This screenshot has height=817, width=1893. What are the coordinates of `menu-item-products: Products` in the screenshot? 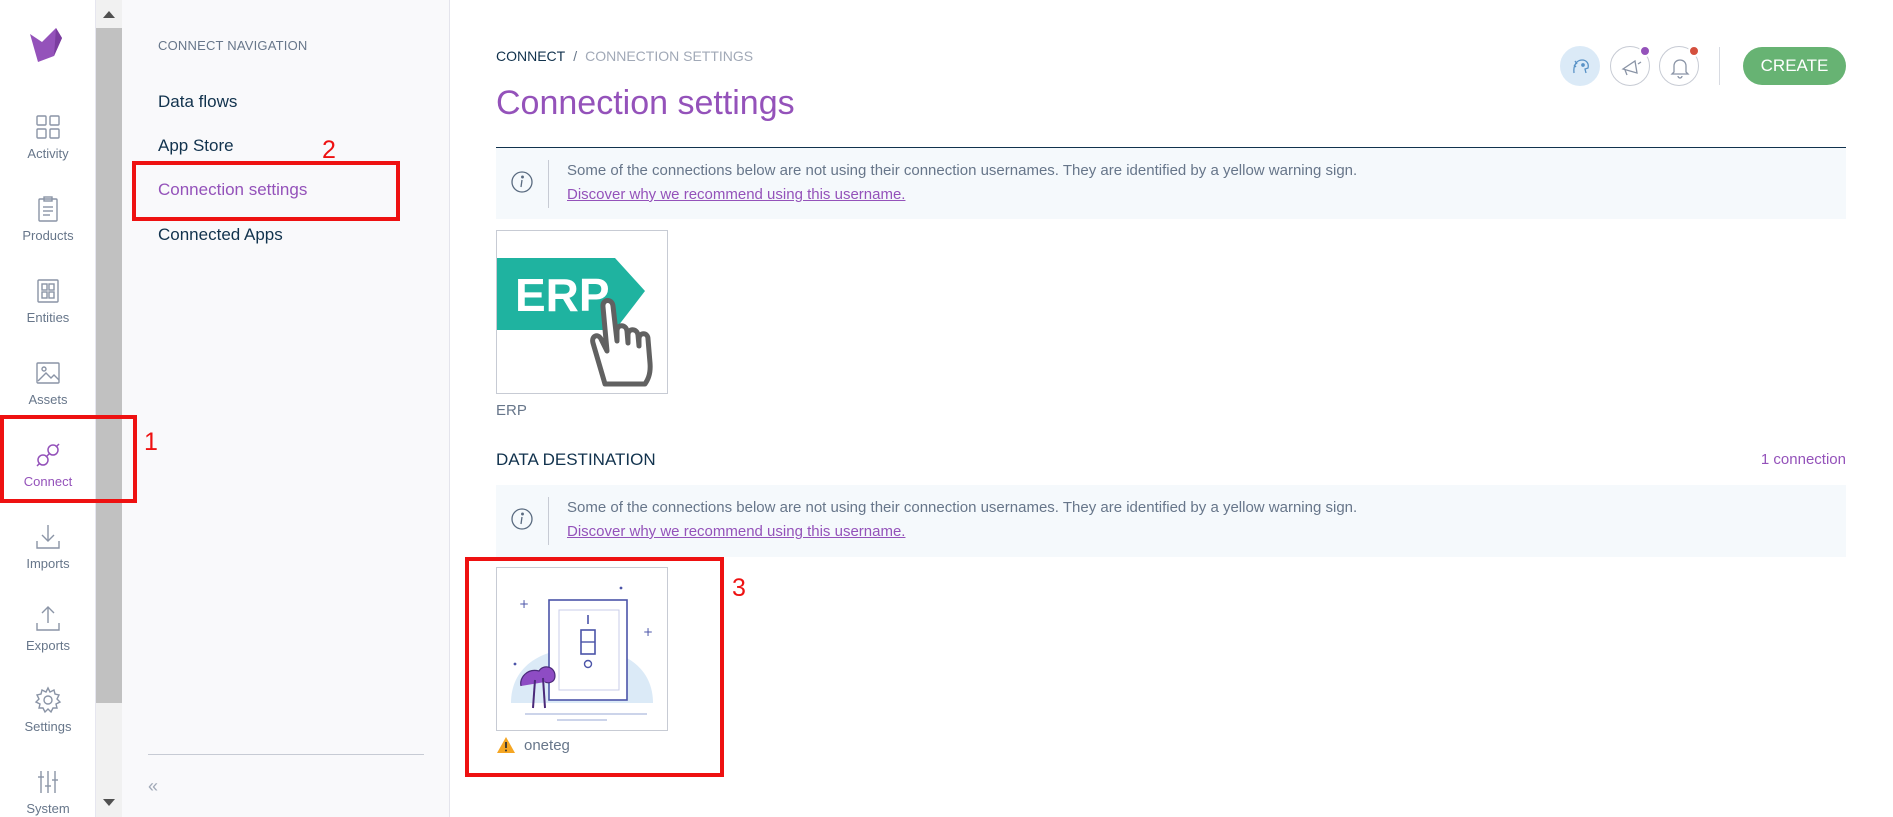 It's located at (48, 225).